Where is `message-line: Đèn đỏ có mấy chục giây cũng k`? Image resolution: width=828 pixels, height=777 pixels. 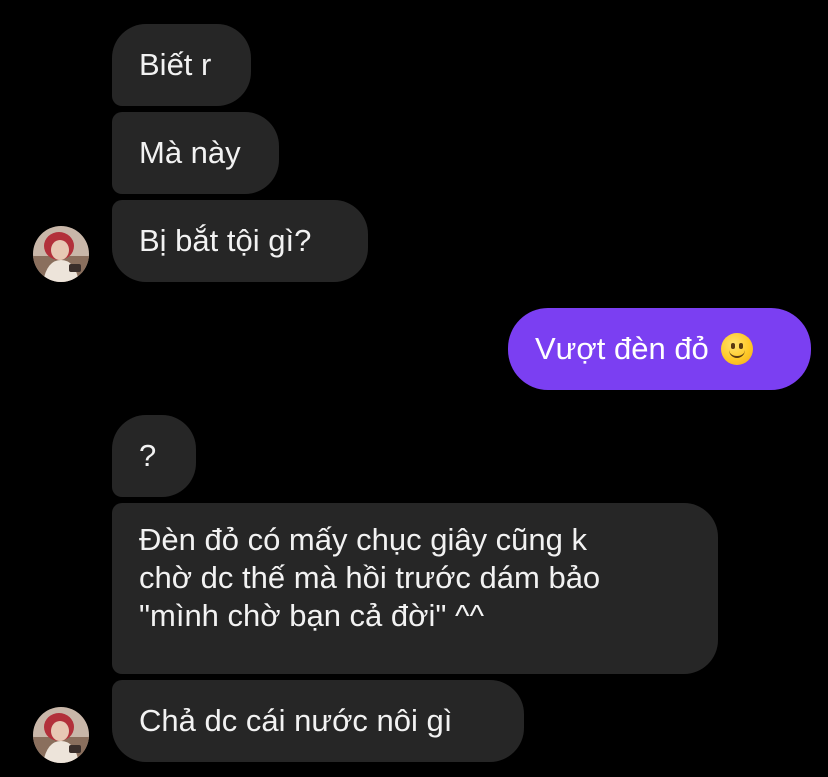
message-line: Đèn đỏ có mấy chục giây cũng k is located at coordinates (363, 539).